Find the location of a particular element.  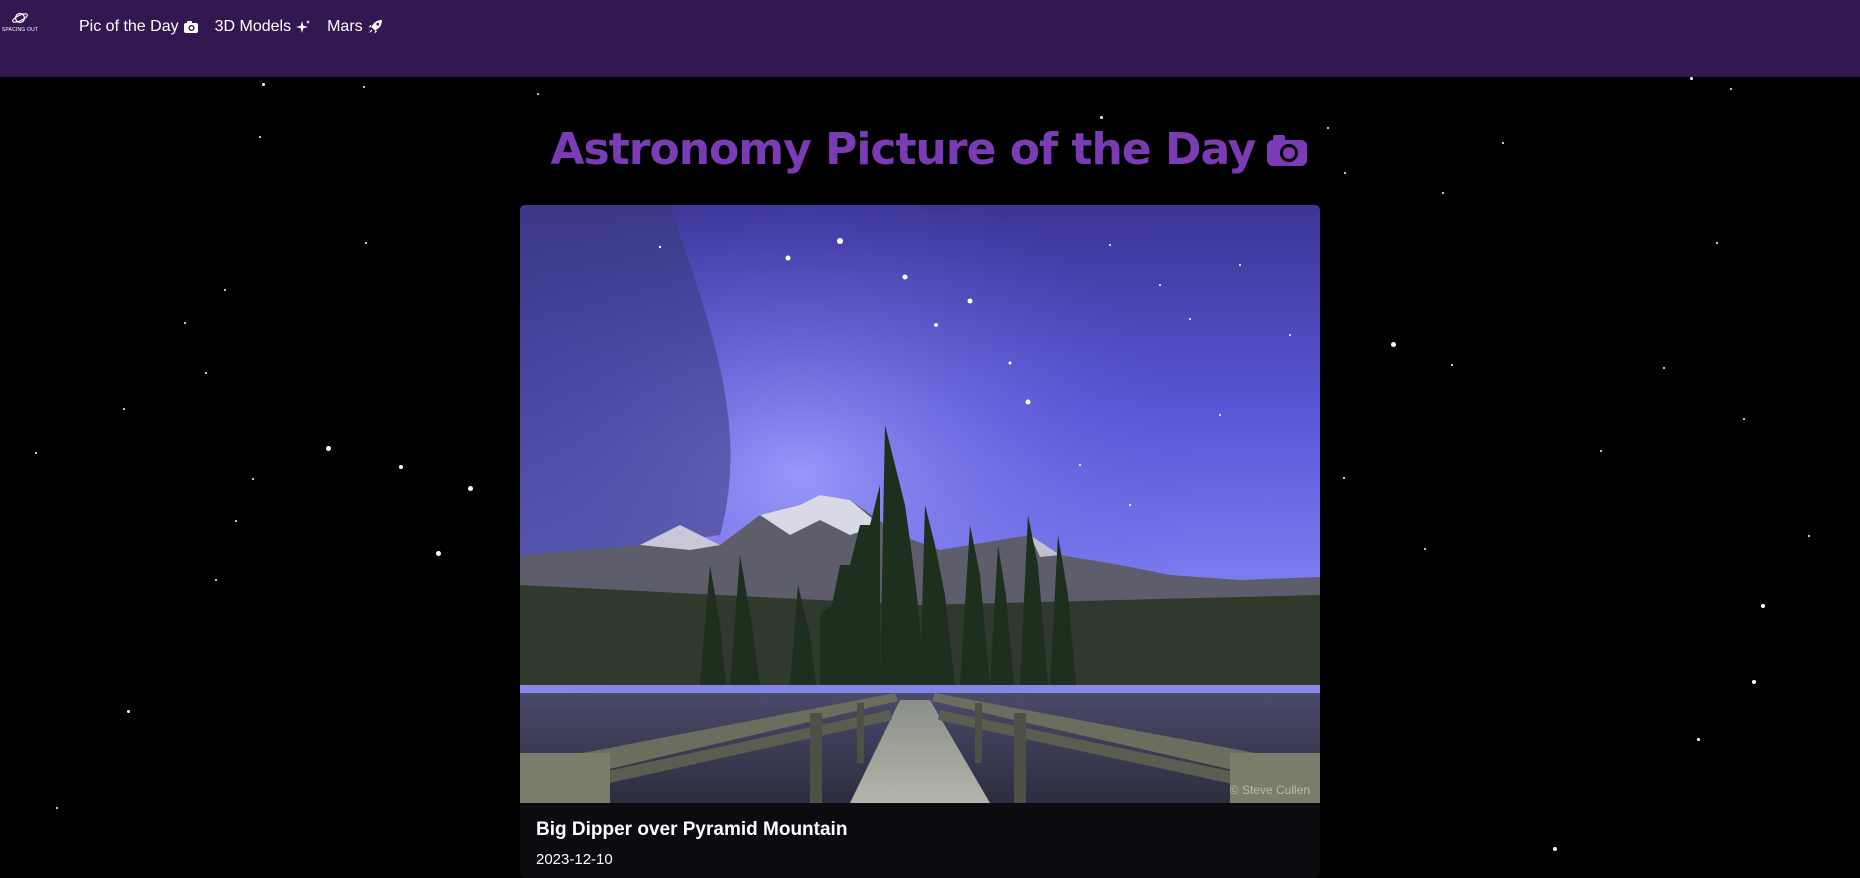

nav-pic-of-the-day-label: Pic of the Day is located at coordinates (129, 26).